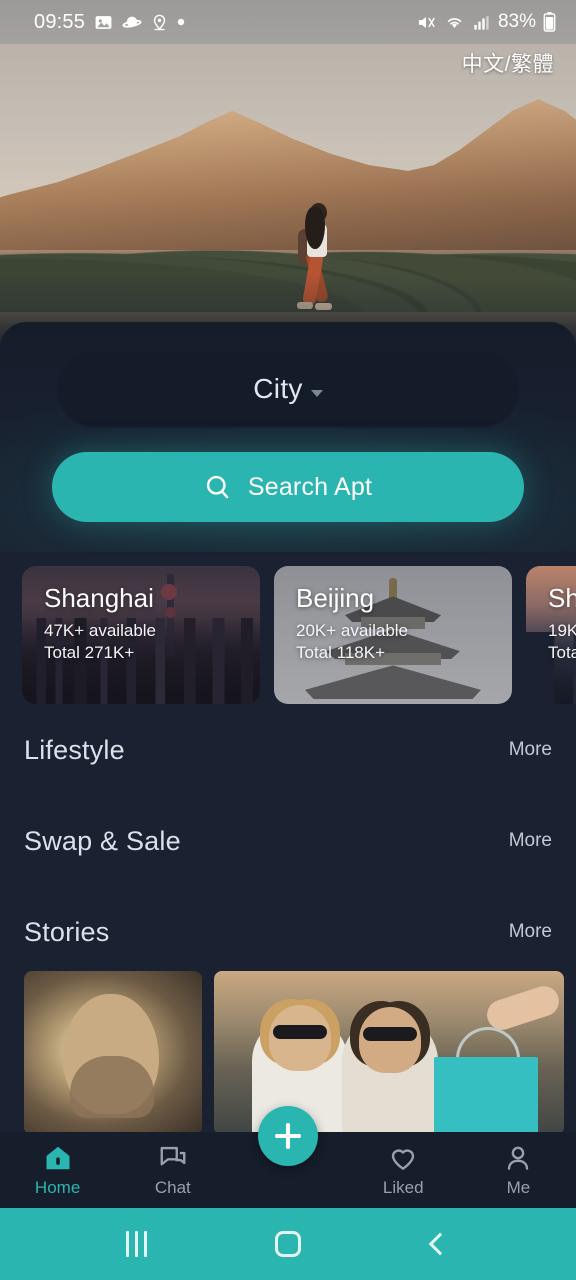 This screenshot has width=576, height=1280. I want to click on back-chevron-icon, so click(440, 1244).